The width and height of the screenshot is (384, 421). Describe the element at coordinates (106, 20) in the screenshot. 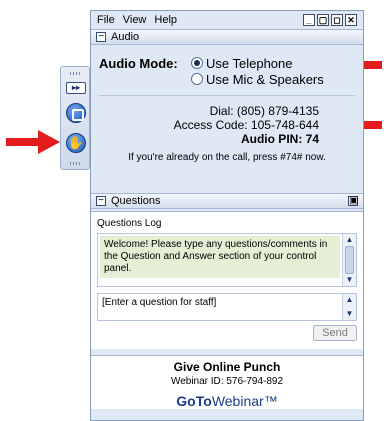

I see `menu-file: File` at that location.